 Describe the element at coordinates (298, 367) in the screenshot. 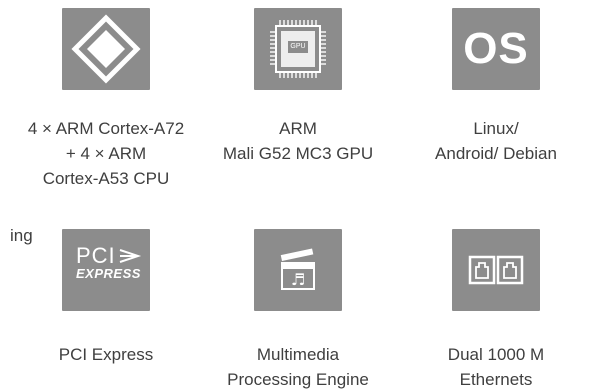

I see `multimedia-label: Multimedia Processing Engine` at that location.